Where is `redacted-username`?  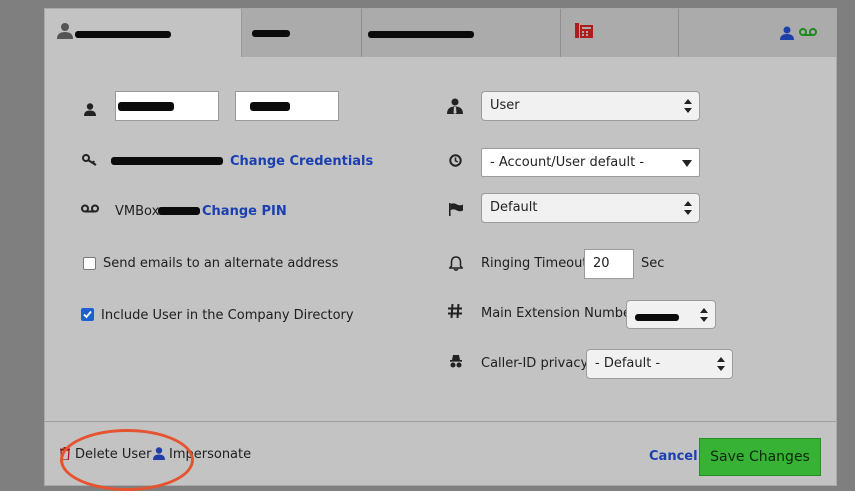 redacted-username is located at coordinates (167, 161).